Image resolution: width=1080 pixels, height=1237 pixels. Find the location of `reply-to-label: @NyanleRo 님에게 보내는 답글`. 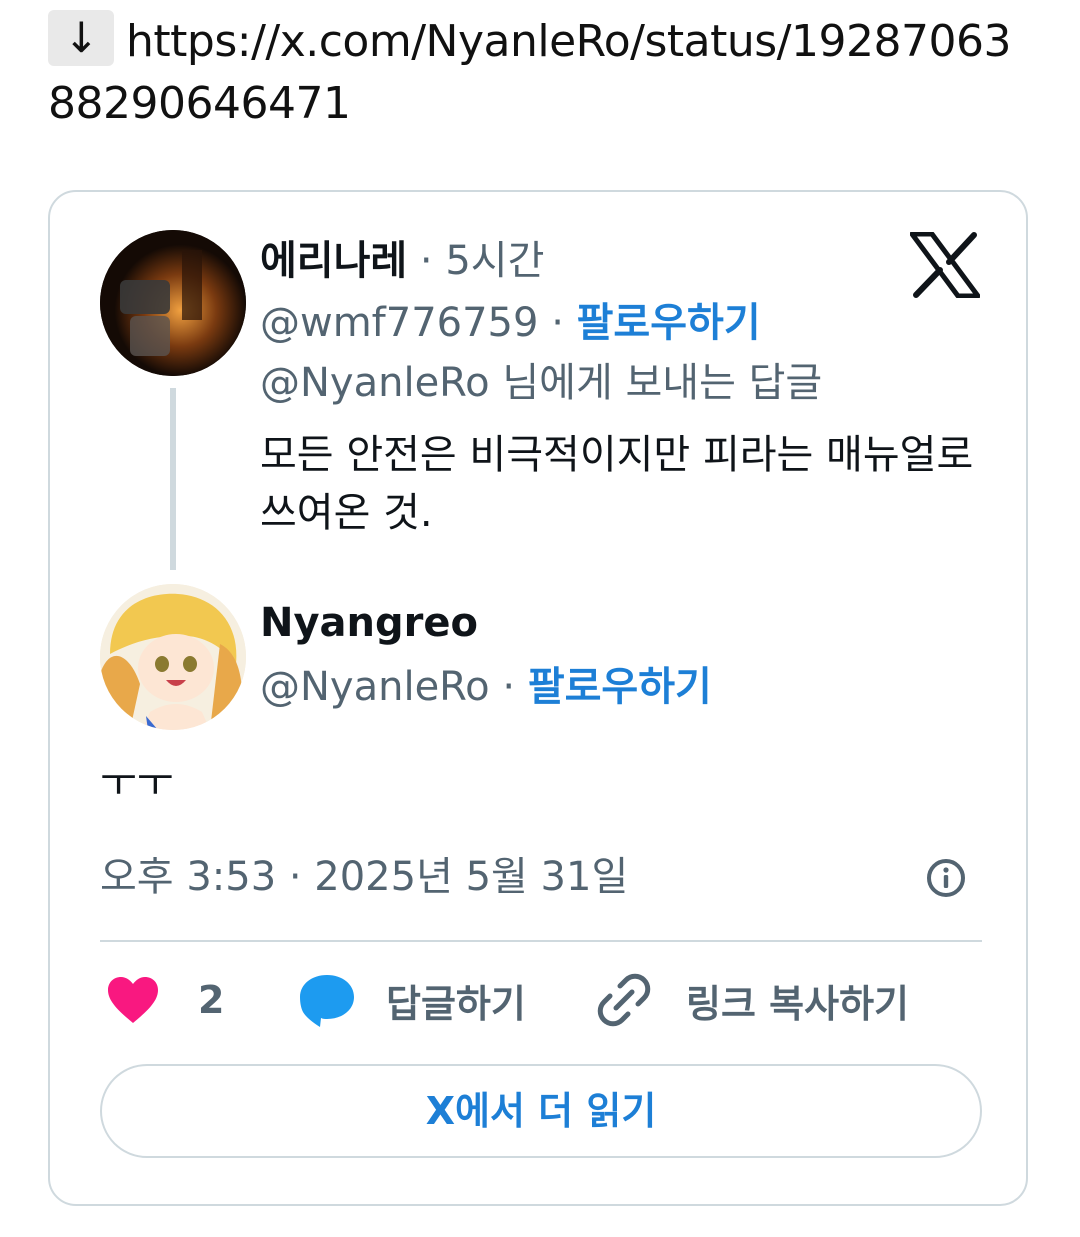

reply-to-label: @NyanleRo 님에게 보내는 답글 is located at coordinates (541, 383).